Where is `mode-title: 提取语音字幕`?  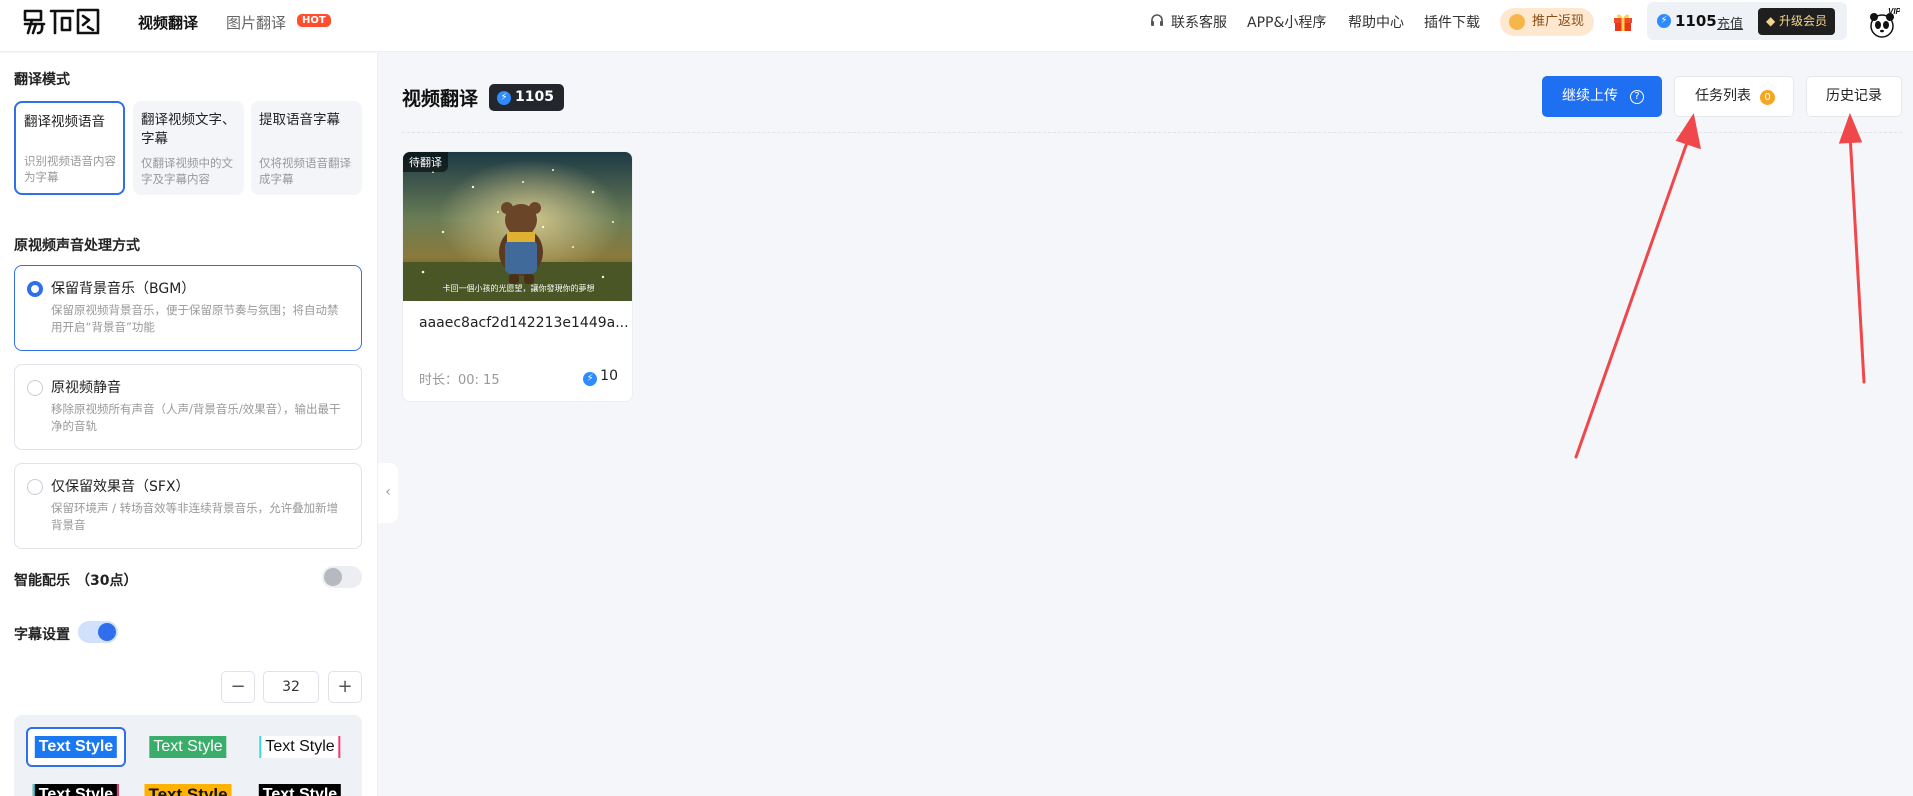
mode-title: 提取语音字幕 is located at coordinates (299, 120).